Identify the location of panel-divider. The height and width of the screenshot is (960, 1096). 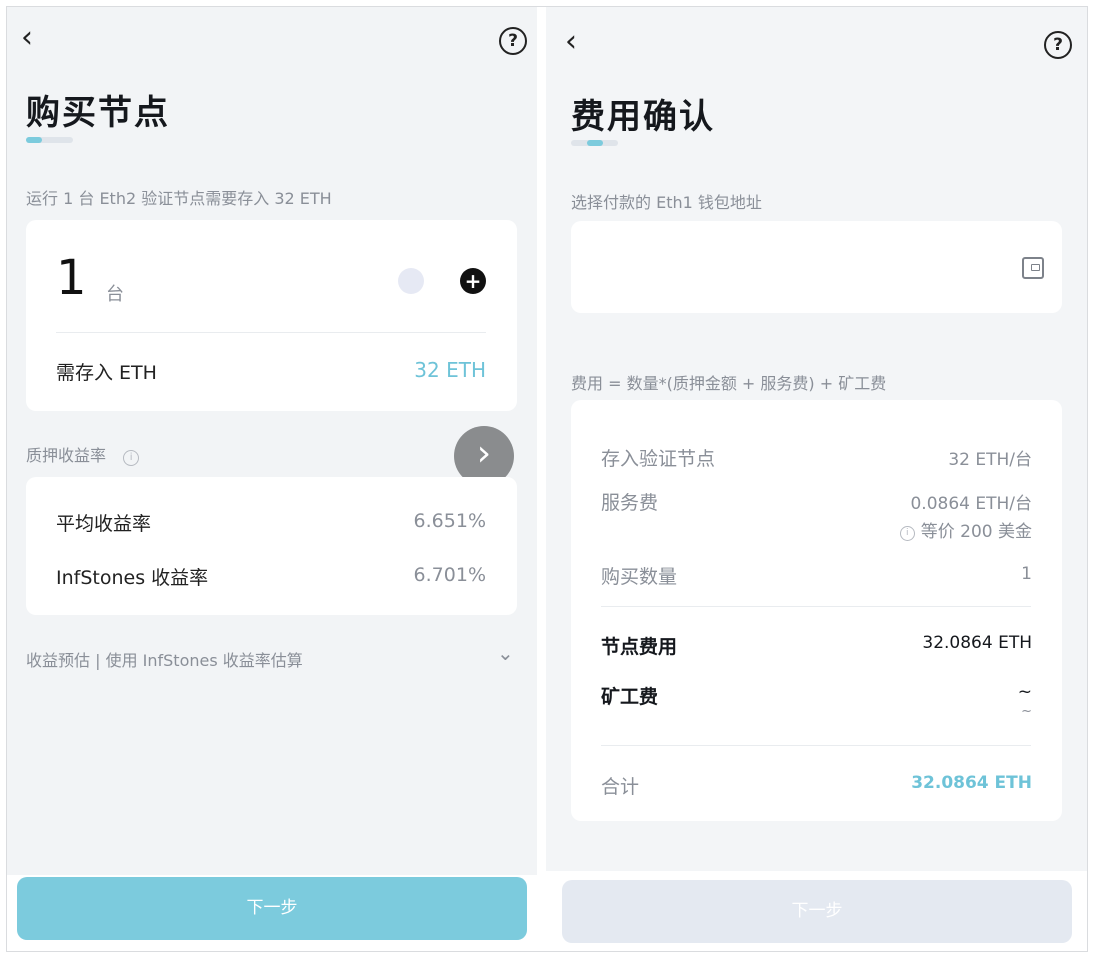
(541, 479).